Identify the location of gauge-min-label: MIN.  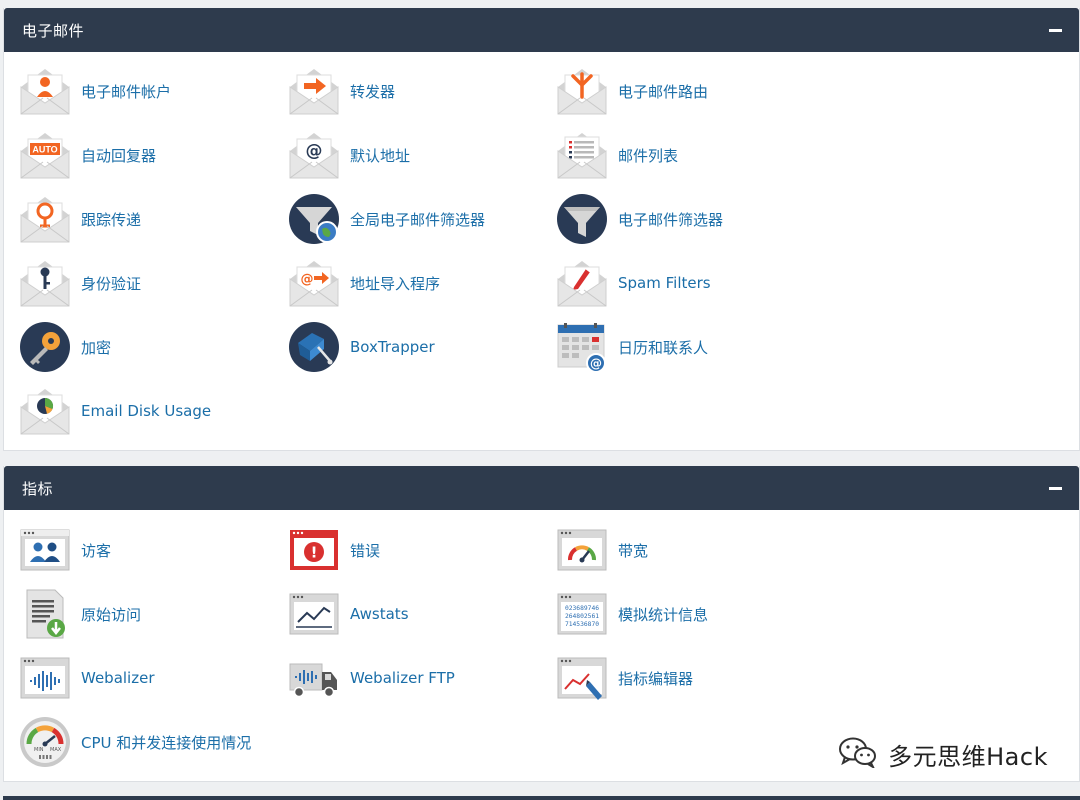
(39, 750).